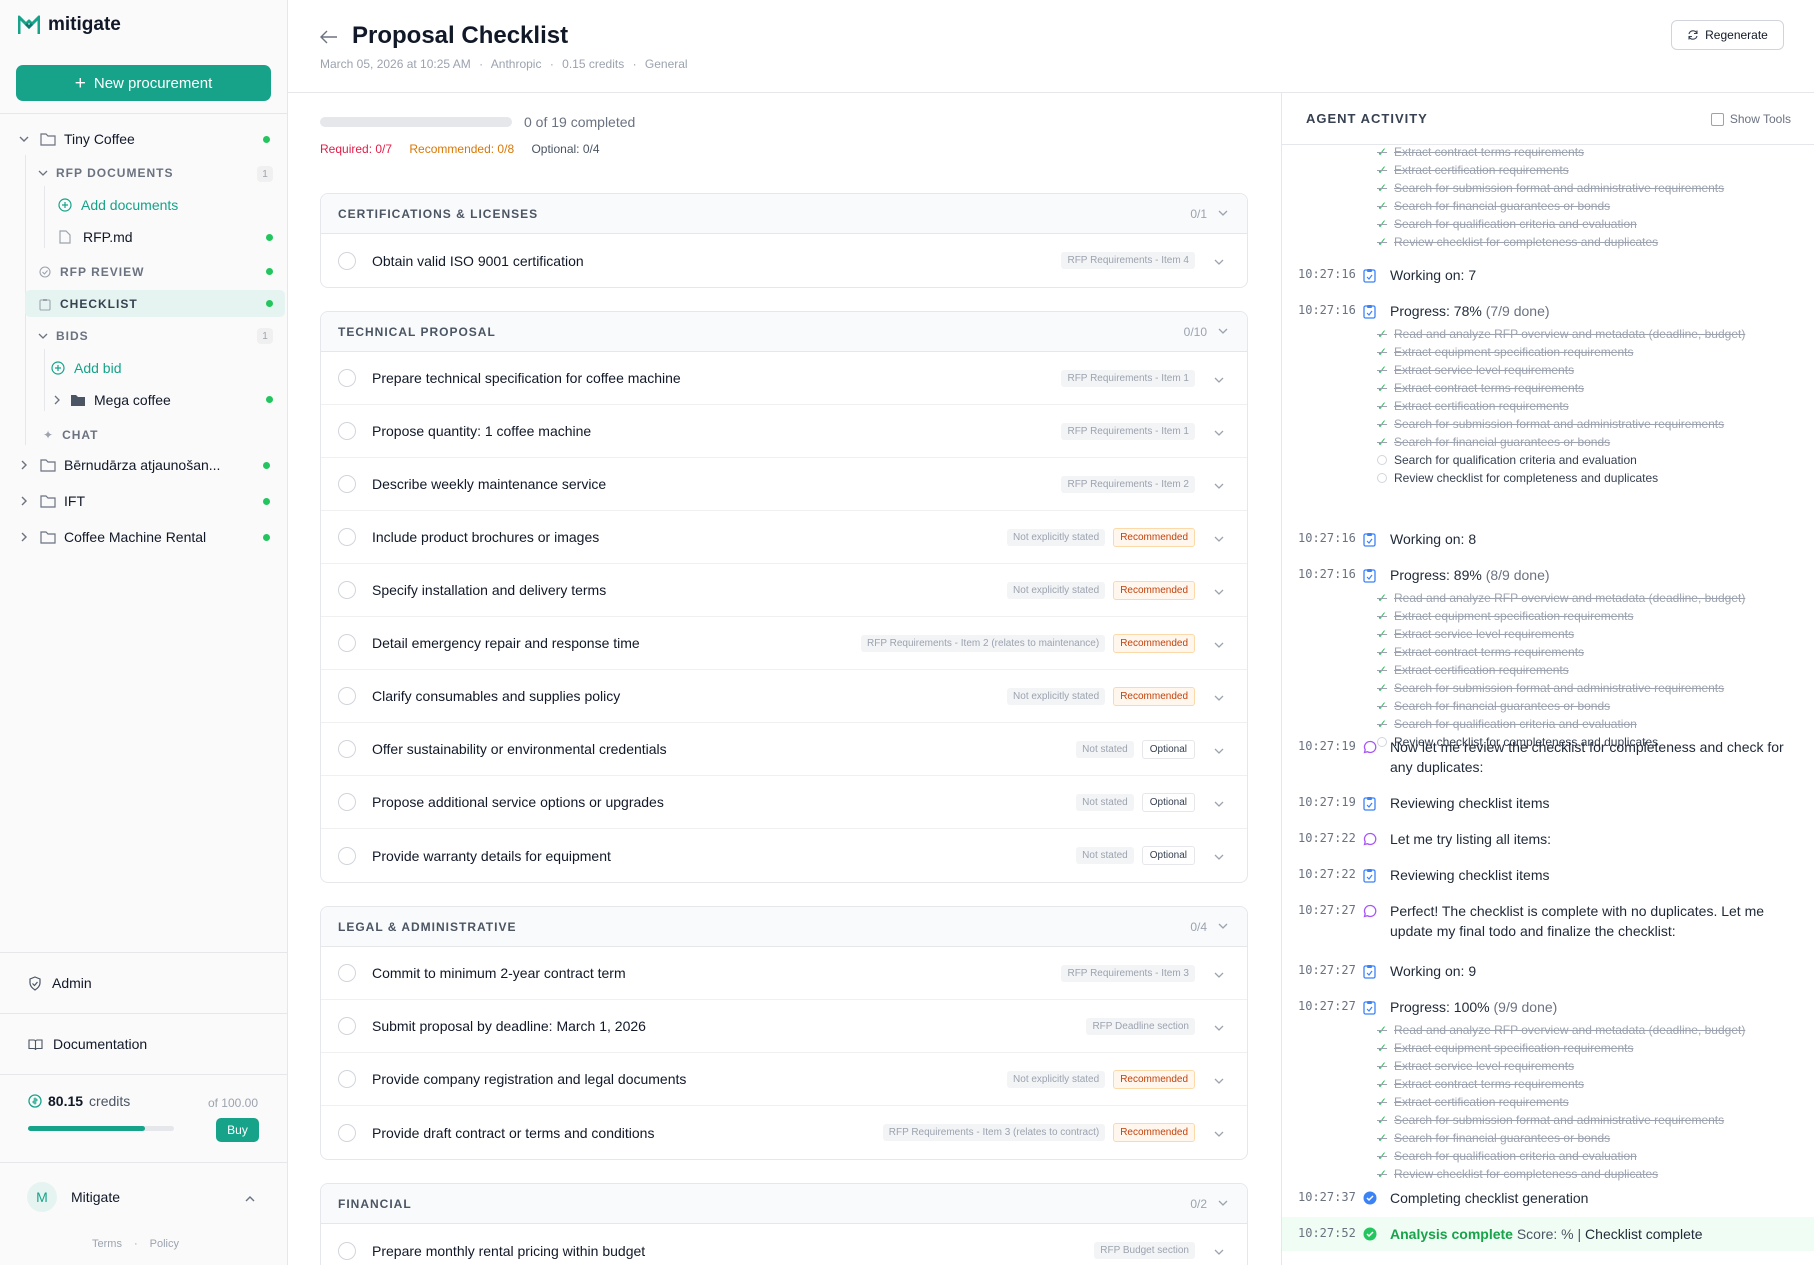  What do you see at coordinates (51, 501) in the screenshot?
I see `project-item: IFT` at bounding box center [51, 501].